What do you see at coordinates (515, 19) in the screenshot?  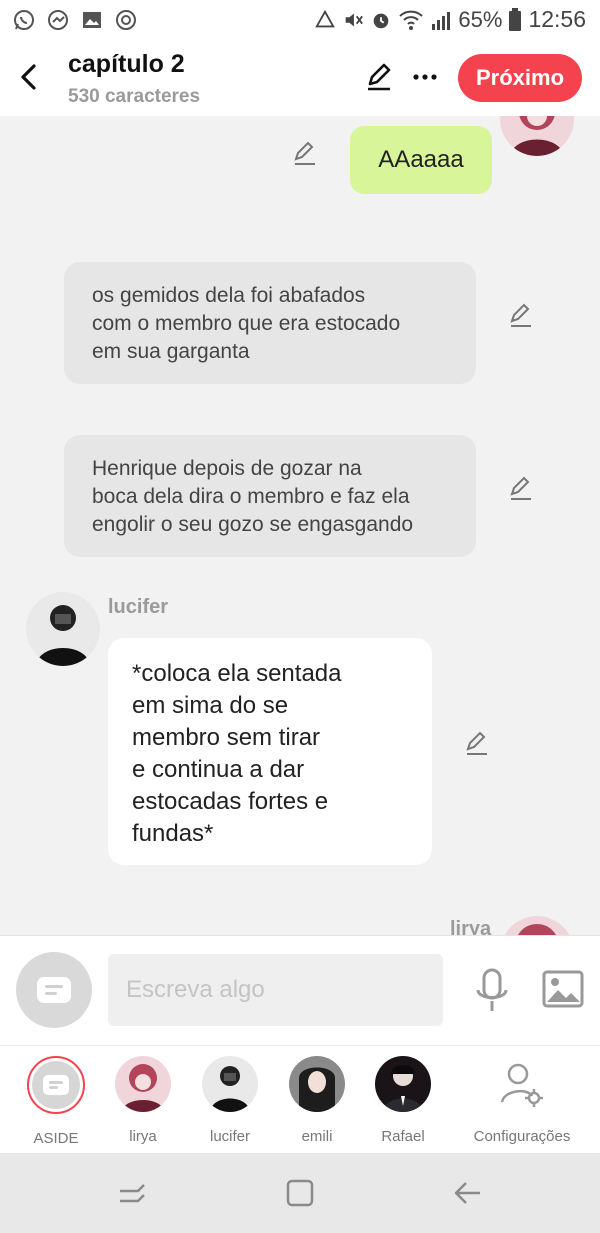 I see `battery-icon` at bounding box center [515, 19].